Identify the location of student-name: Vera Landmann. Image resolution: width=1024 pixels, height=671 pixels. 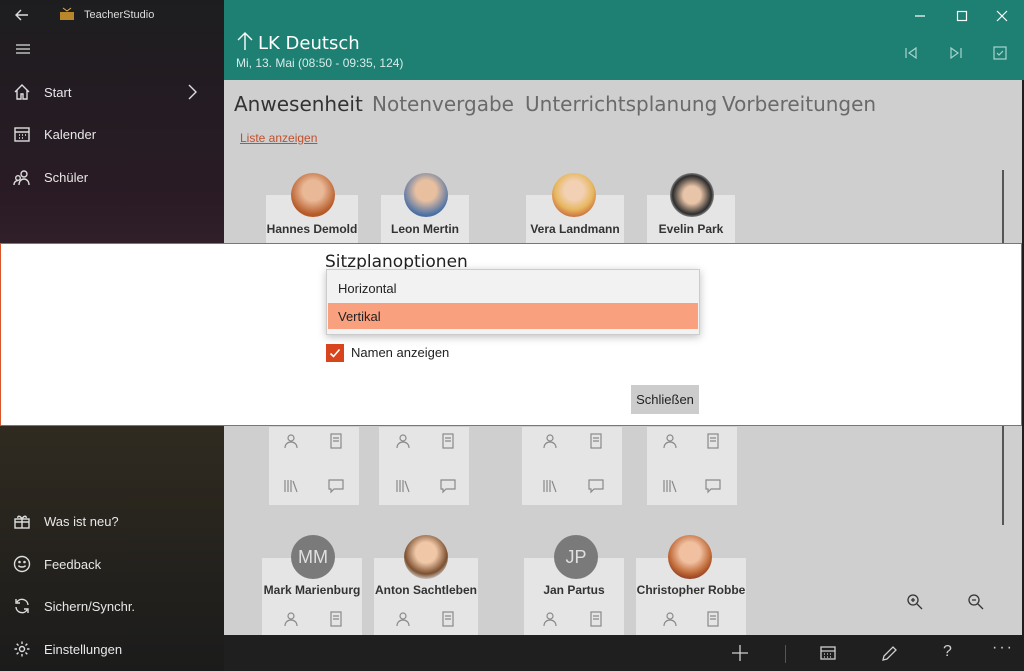
(575, 229).